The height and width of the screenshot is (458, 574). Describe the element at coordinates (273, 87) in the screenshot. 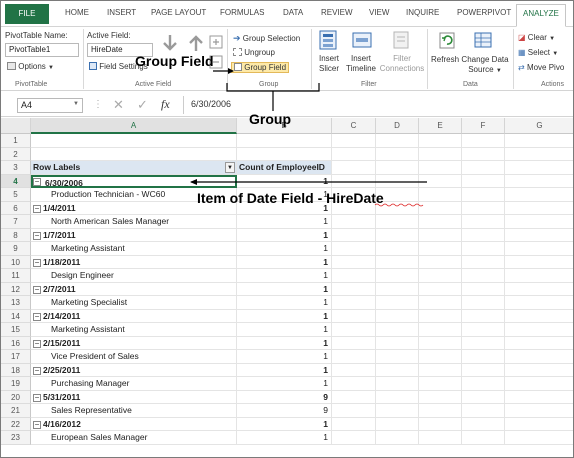

I see `bracket` at that location.